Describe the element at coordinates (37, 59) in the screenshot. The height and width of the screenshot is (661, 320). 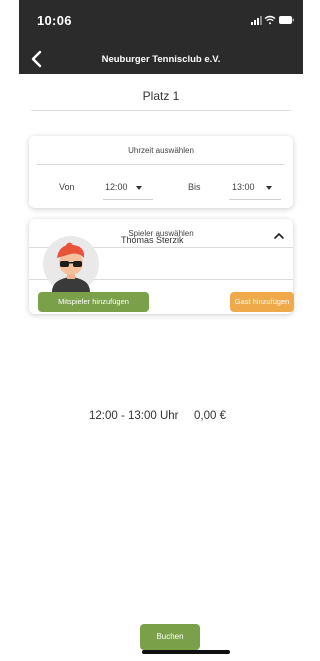
I see `back-chevron-icon` at that location.